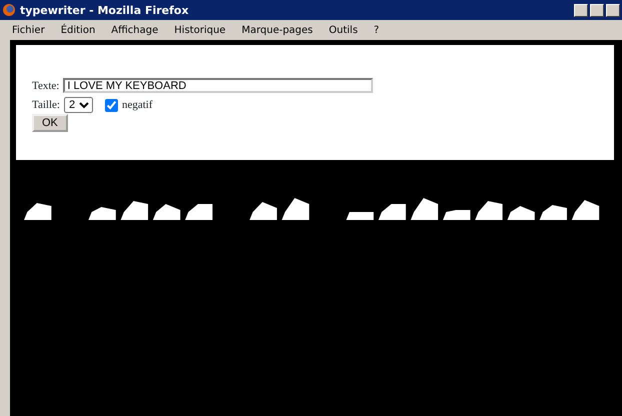 Image resolution: width=622 pixels, height=416 pixels. What do you see at coordinates (78, 30) in the screenshot?
I see `menu-item: Édition` at bounding box center [78, 30].